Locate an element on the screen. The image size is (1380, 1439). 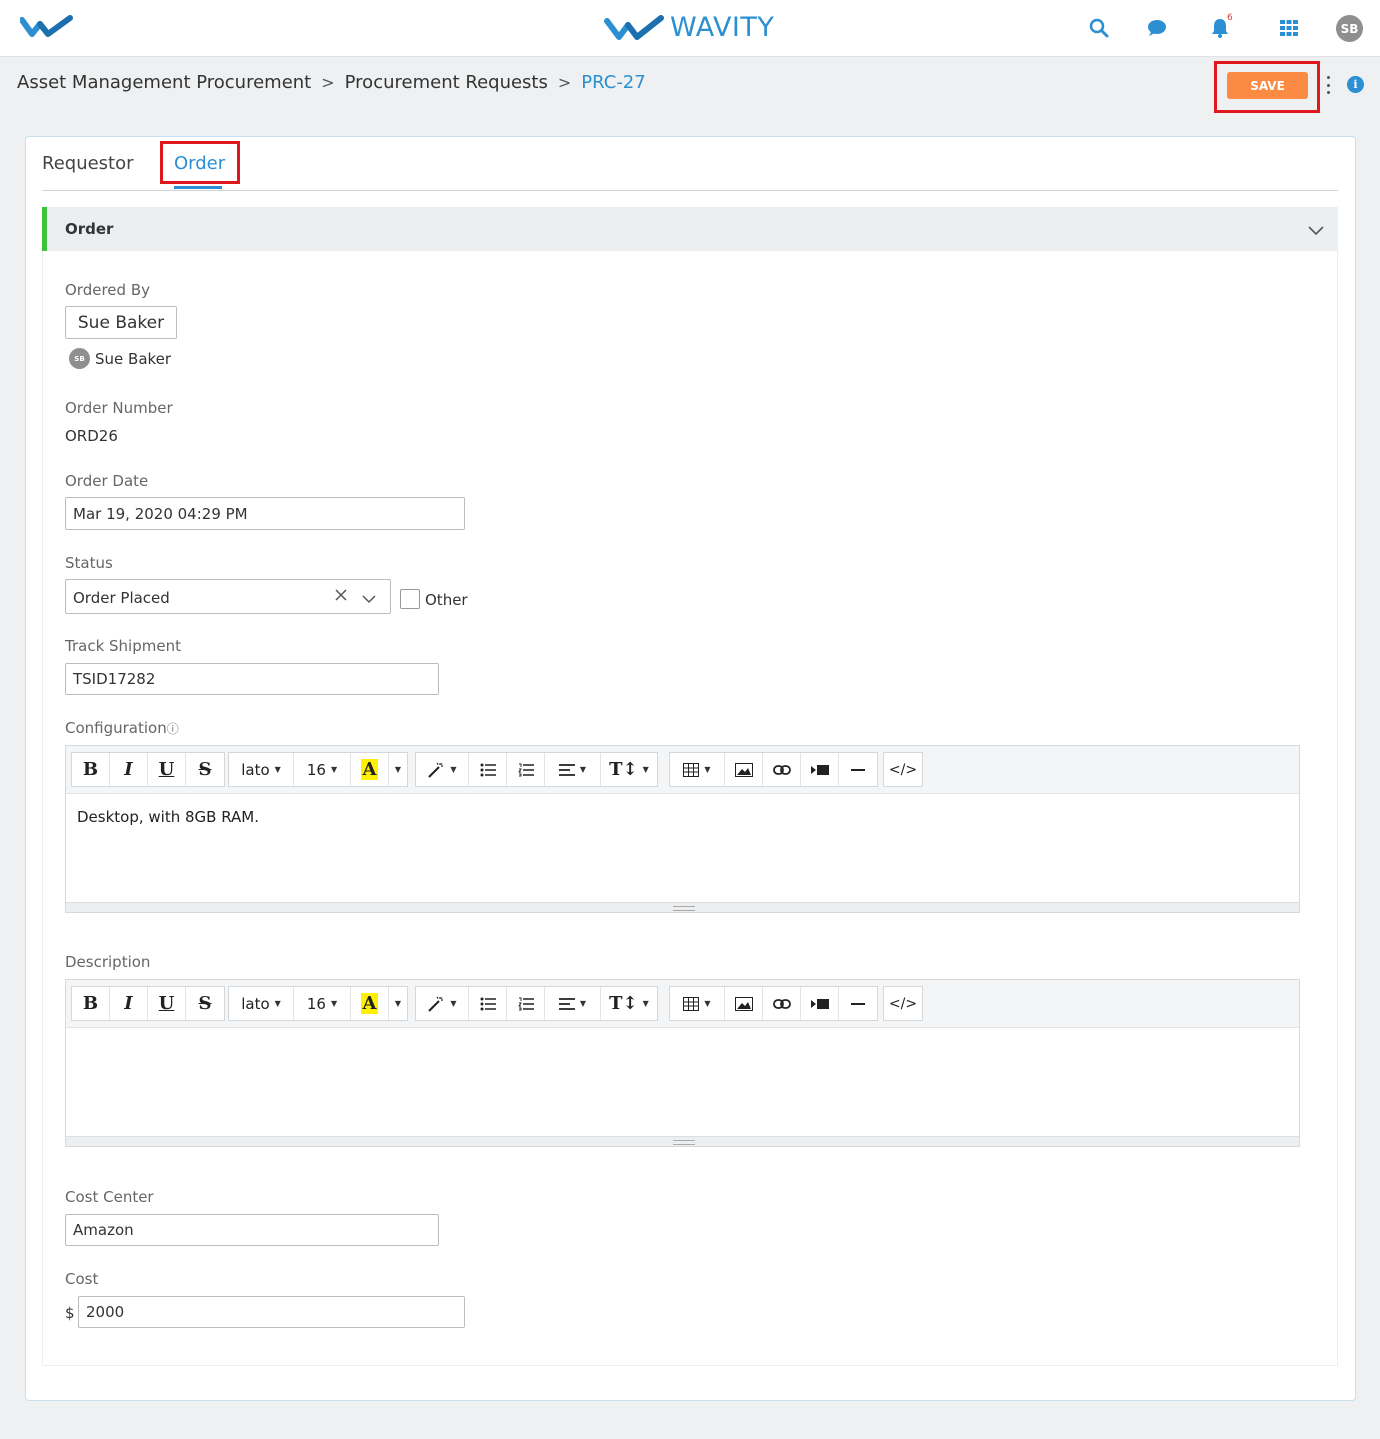
info-icon: i is located at coordinates (1355, 84).